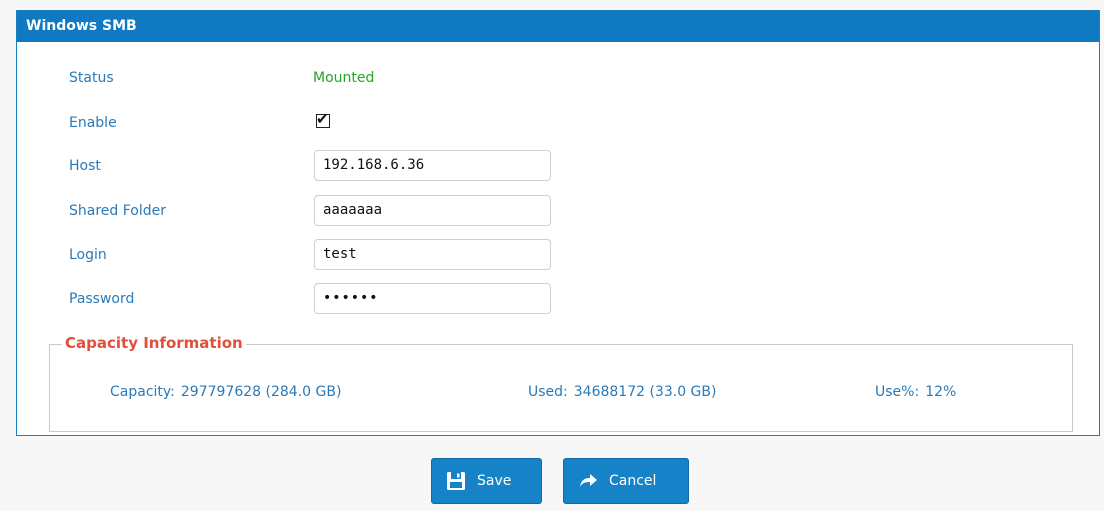 Image resolution: width=1104 pixels, height=511 pixels. What do you see at coordinates (558, 299) in the screenshot?
I see `password-row: Password ••••••` at bounding box center [558, 299].